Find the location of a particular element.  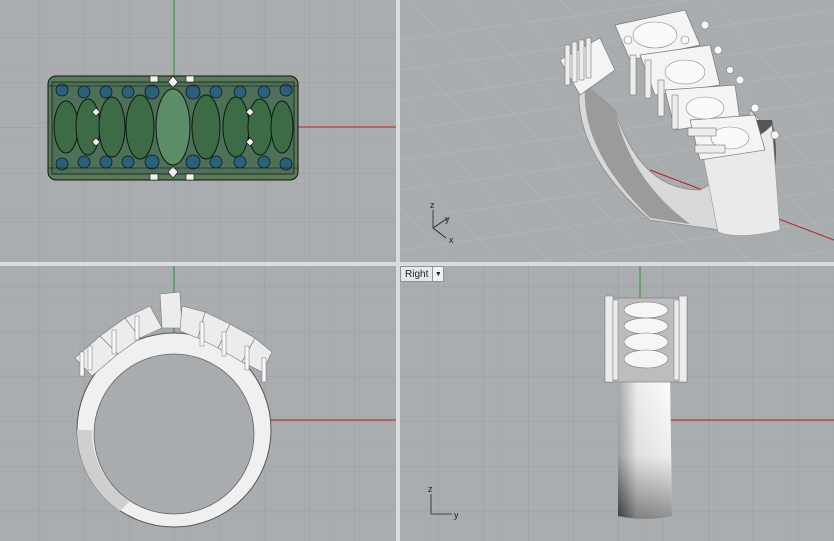

axis-label-x: x is located at coordinates (451, 240).